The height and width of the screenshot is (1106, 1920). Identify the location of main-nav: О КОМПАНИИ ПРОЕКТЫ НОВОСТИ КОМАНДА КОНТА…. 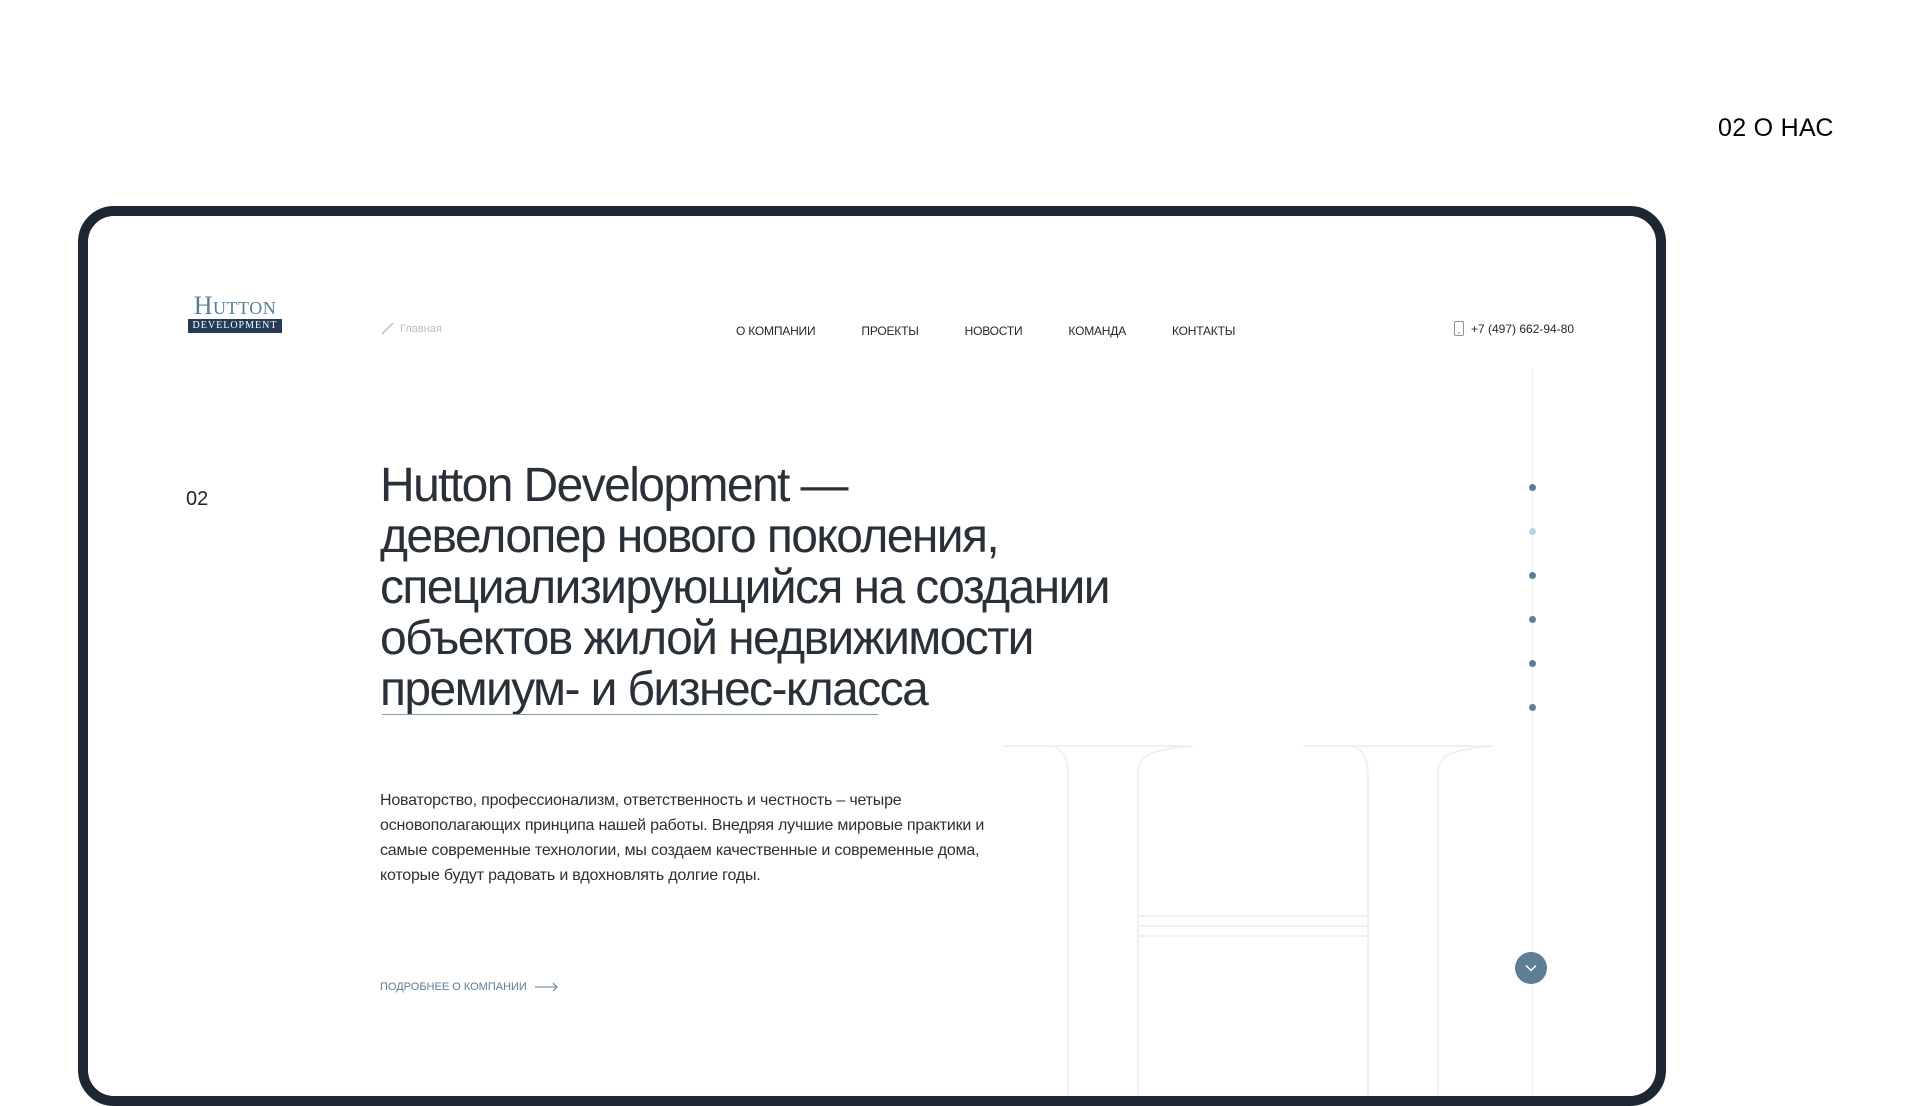
(1008, 331).